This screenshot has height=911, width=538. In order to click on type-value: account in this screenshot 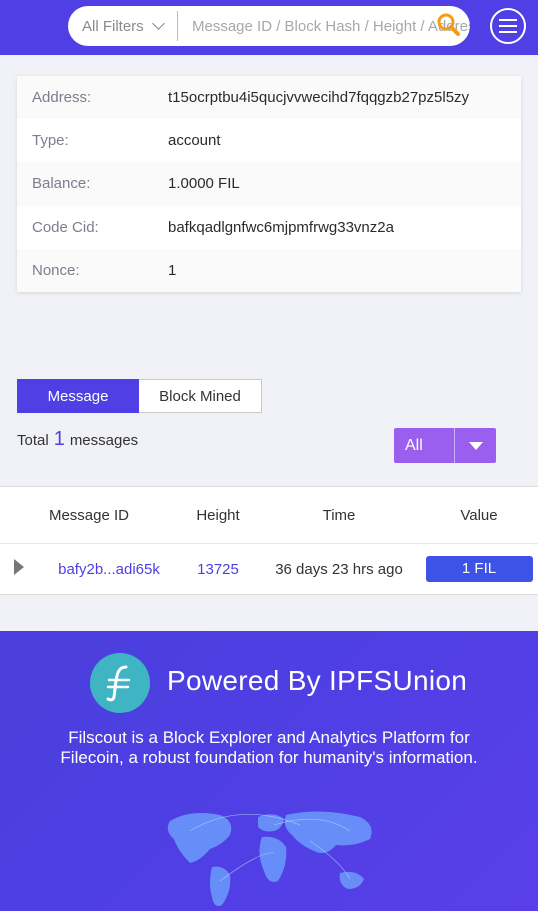, I will do `click(194, 141)`.